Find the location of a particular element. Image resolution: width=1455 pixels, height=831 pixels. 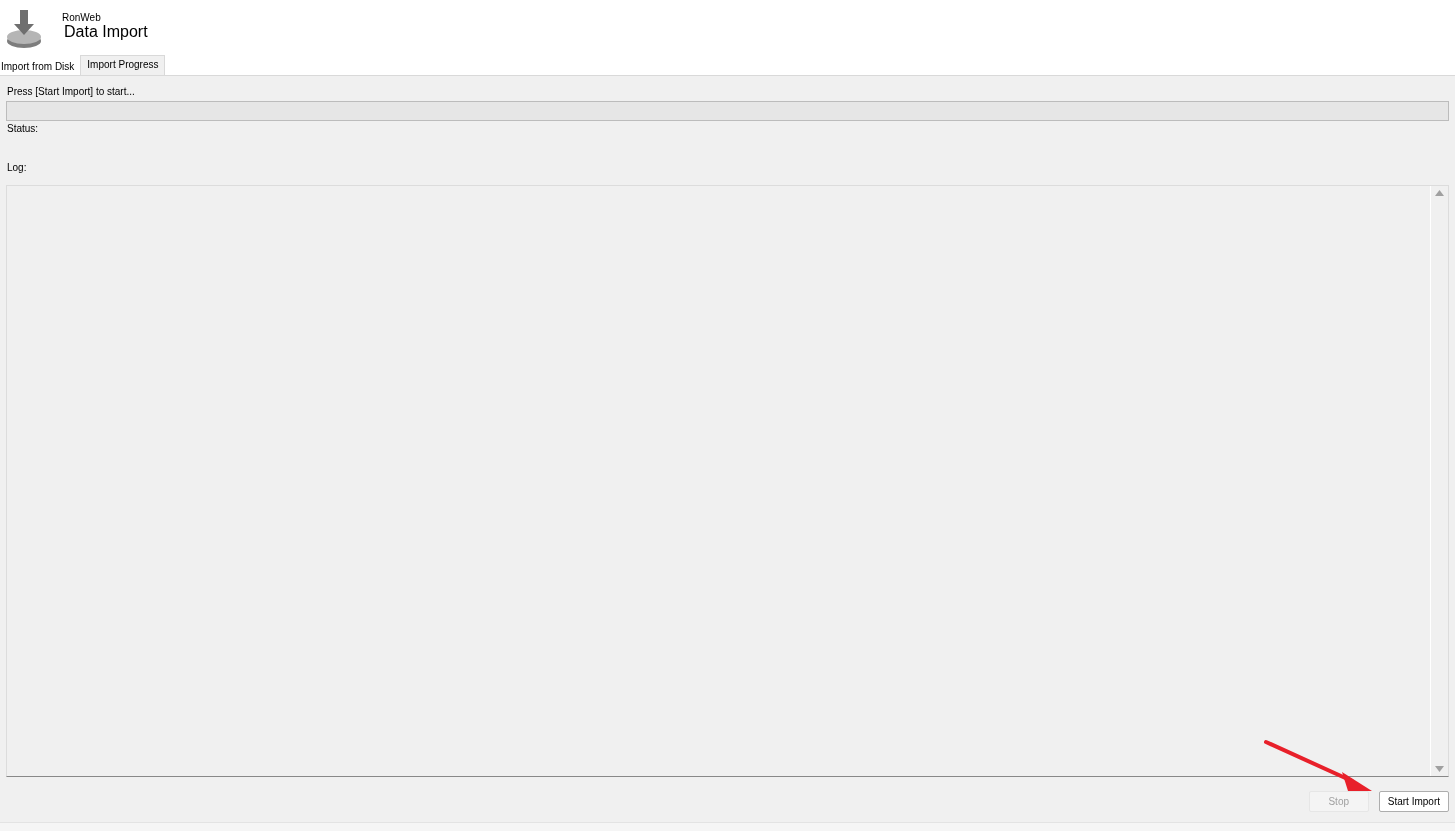

window-title: Data Import is located at coordinates (106, 32).